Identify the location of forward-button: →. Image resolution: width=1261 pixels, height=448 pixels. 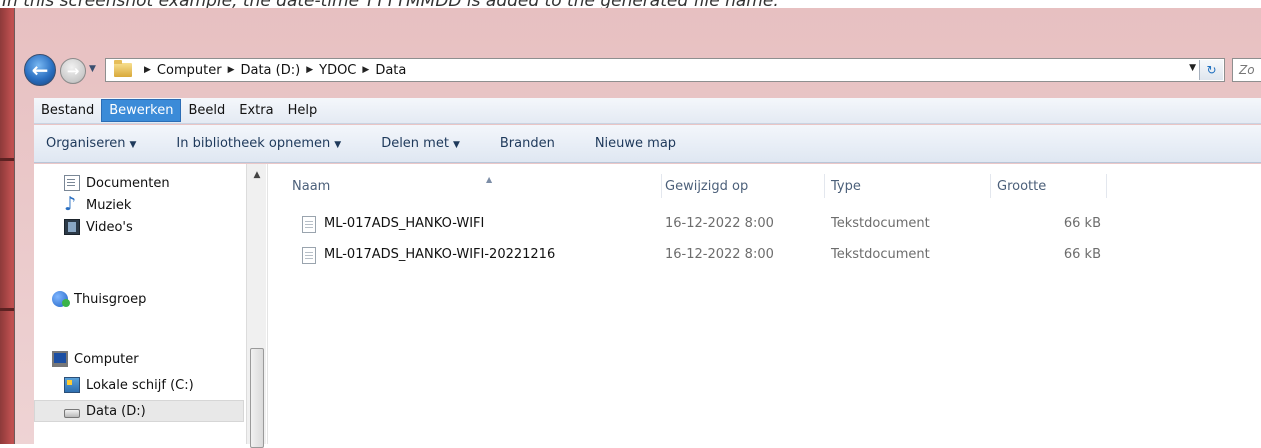
(73, 71).